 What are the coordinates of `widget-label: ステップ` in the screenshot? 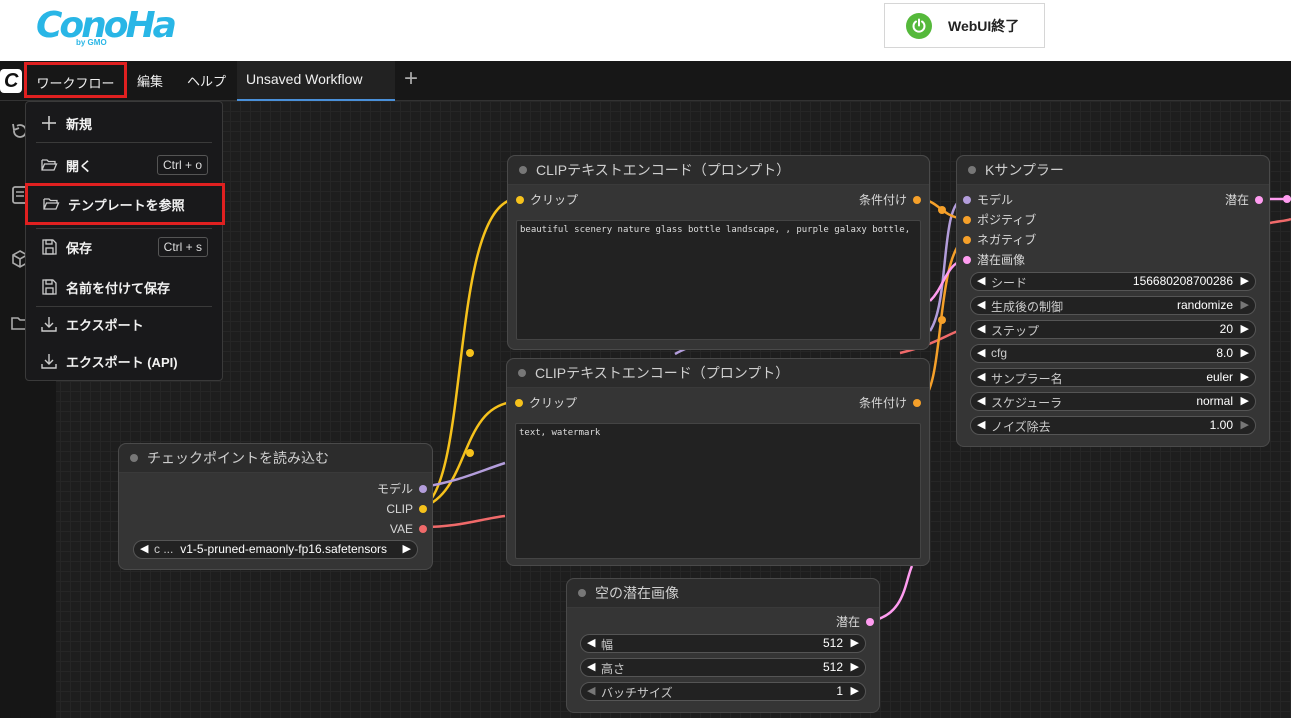 It's located at (1015, 331).